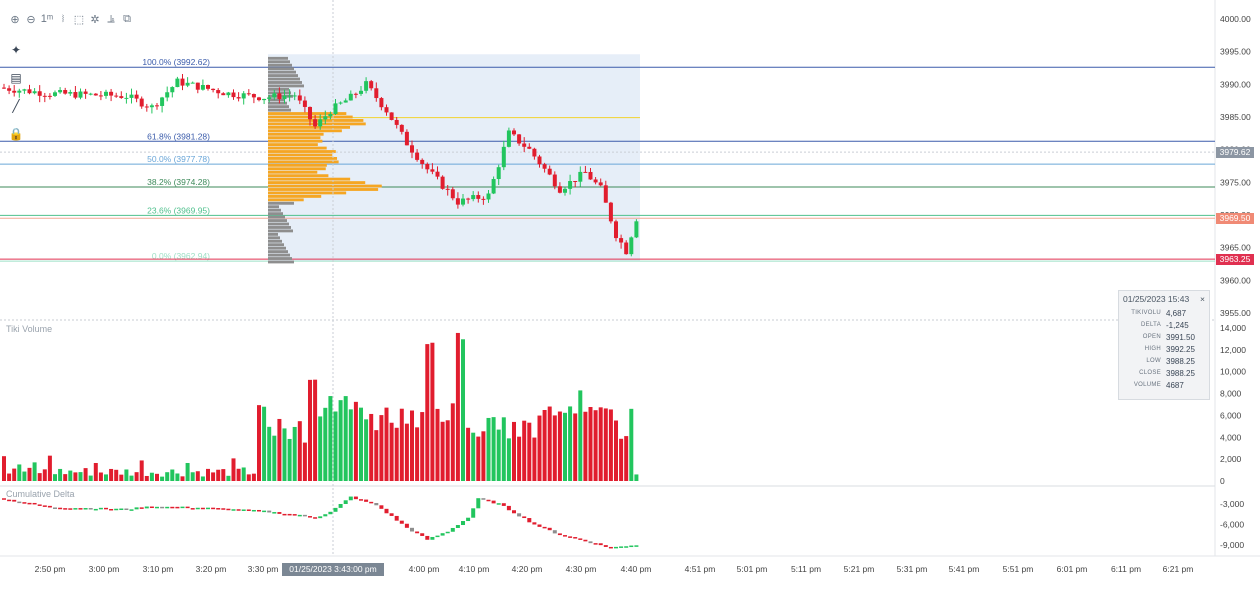 This screenshot has height=590, width=1260. I want to click on time-tick-label: 6:21 pm, so click(1178, 569).